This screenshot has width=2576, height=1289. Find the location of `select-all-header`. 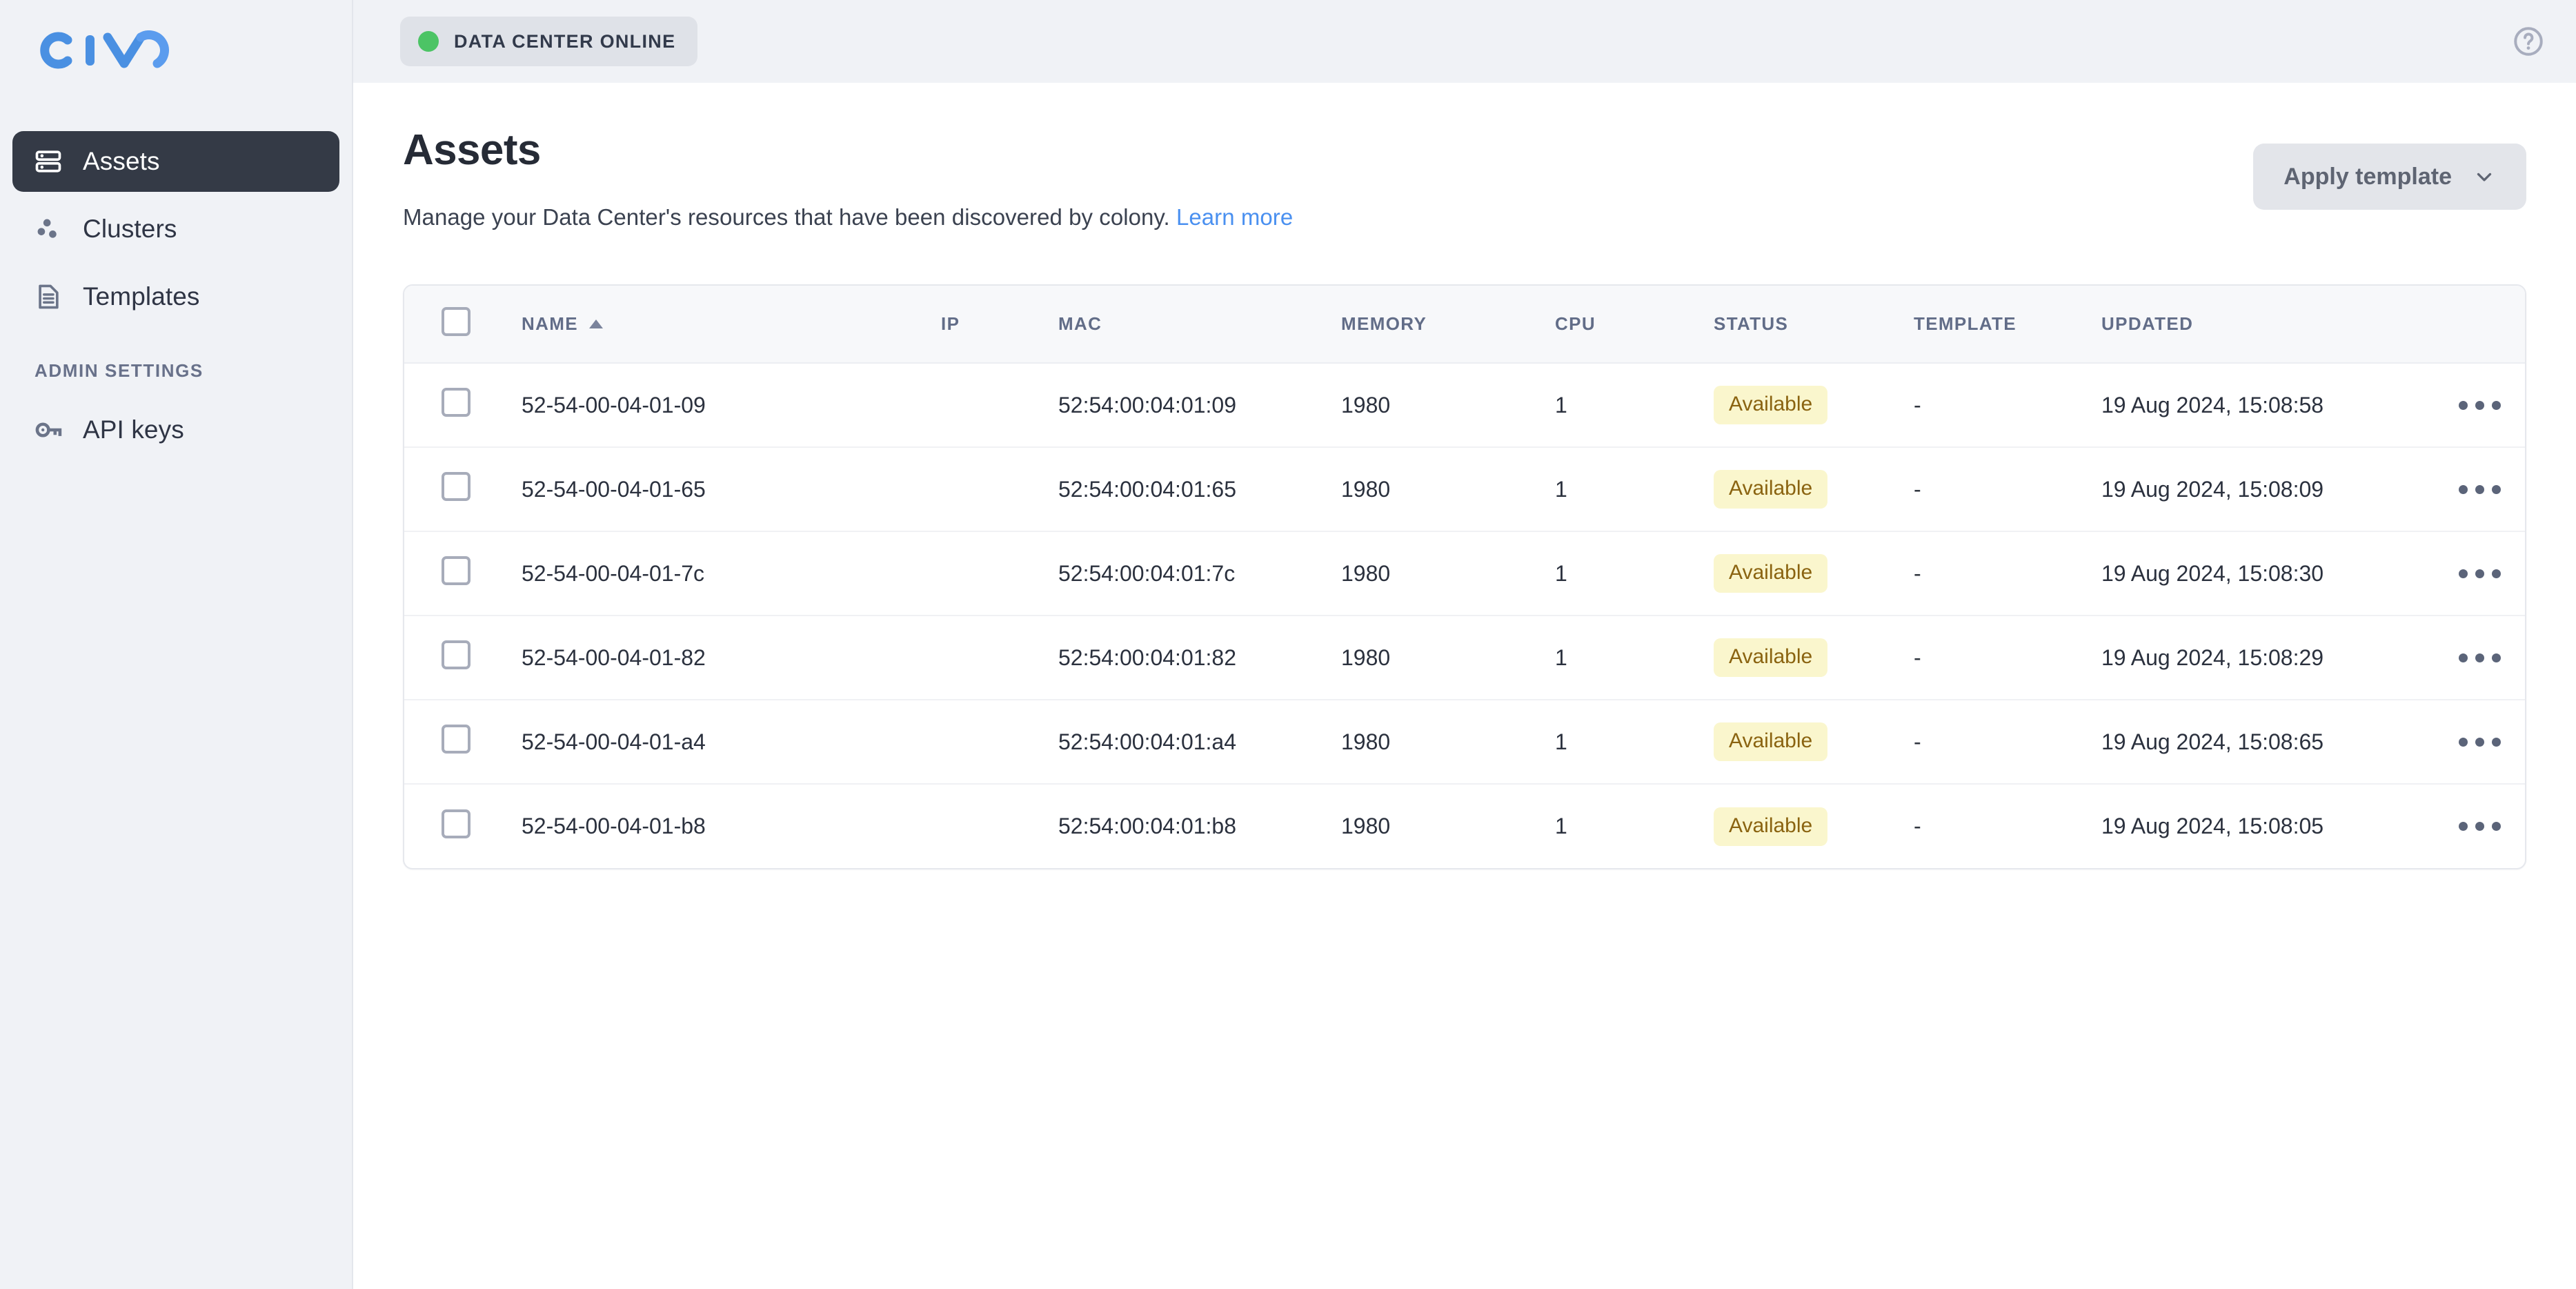

select-all-header is located at coordinates (463, 324).